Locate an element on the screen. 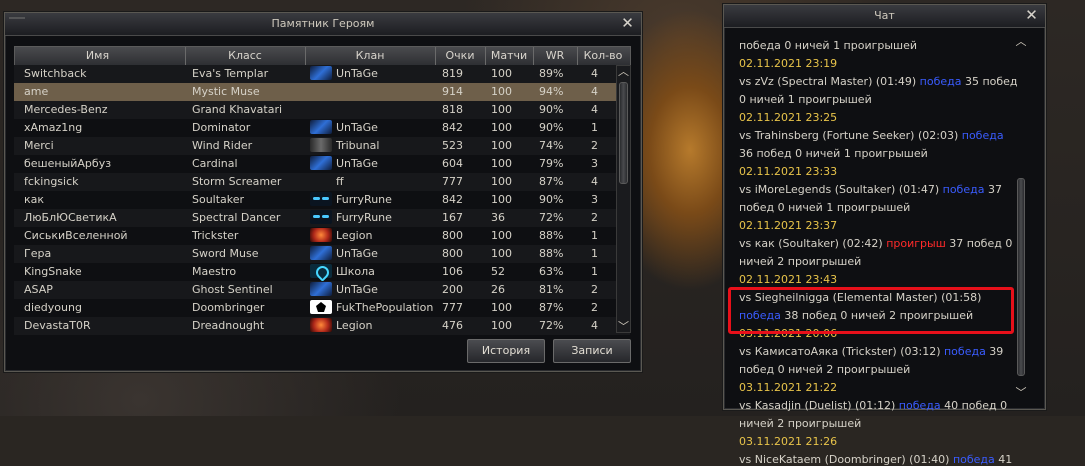 The width and height of the screenshot is (1085, 466). col-header-points: Очки is located at coordinates (460, 55).